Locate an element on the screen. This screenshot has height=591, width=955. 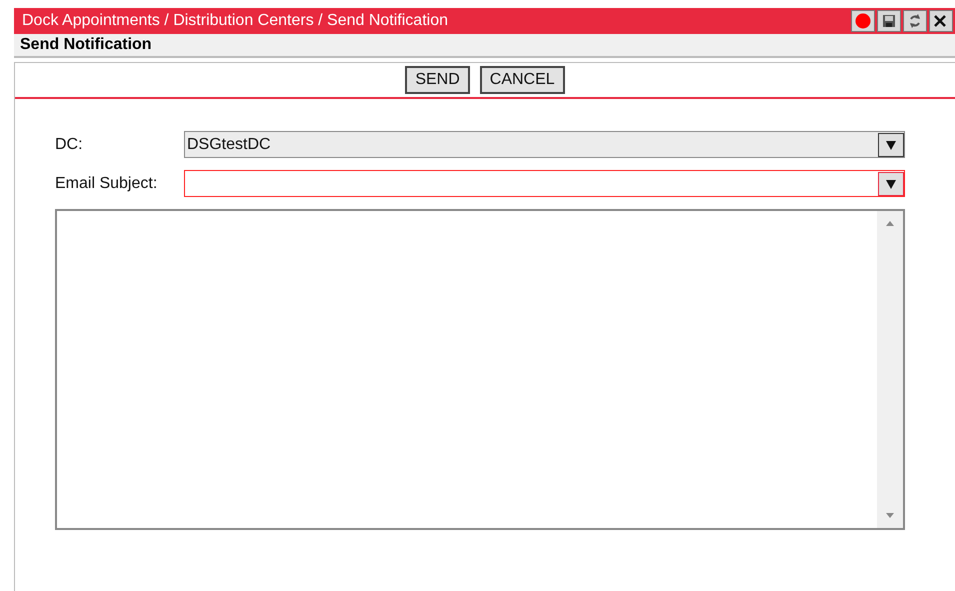
save-icon is located at coordinates (889, 21).